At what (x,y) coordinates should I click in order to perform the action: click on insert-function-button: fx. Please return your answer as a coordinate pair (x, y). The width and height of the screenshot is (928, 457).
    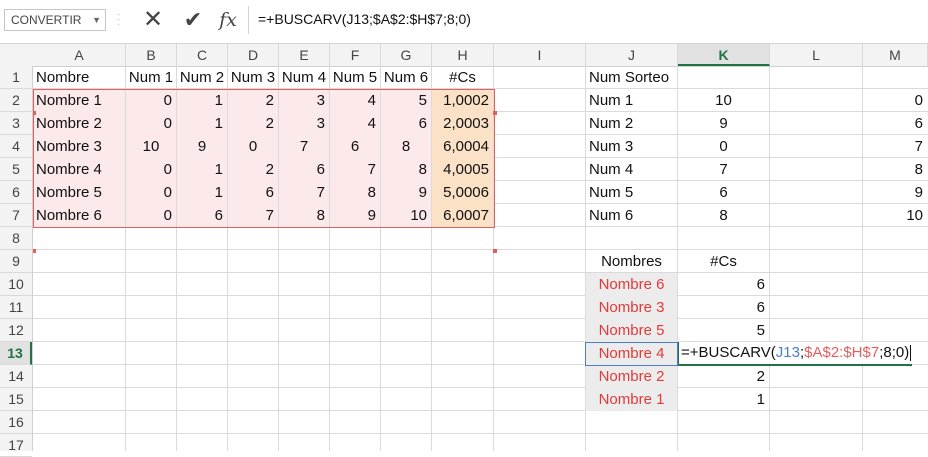
    Looking at the image, I should click on (228, 20).